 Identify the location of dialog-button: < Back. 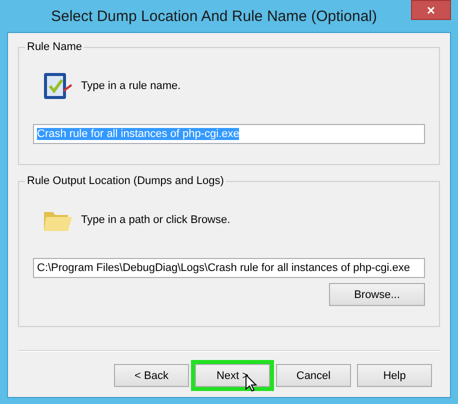
(151, 375).